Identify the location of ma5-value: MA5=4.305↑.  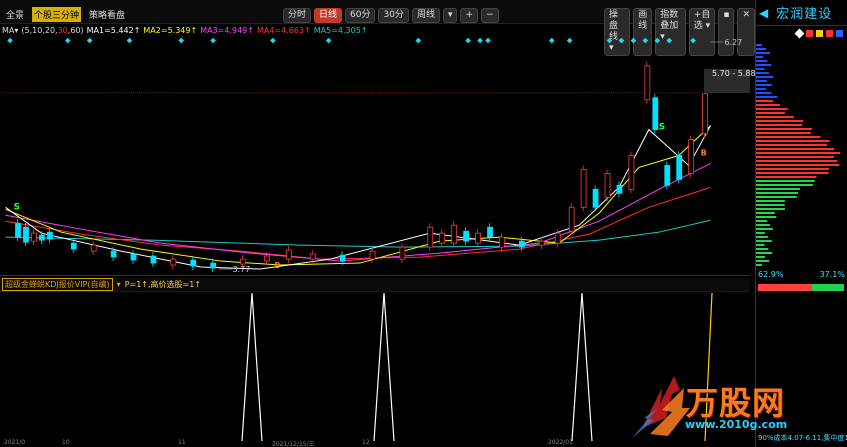
(340, 30).